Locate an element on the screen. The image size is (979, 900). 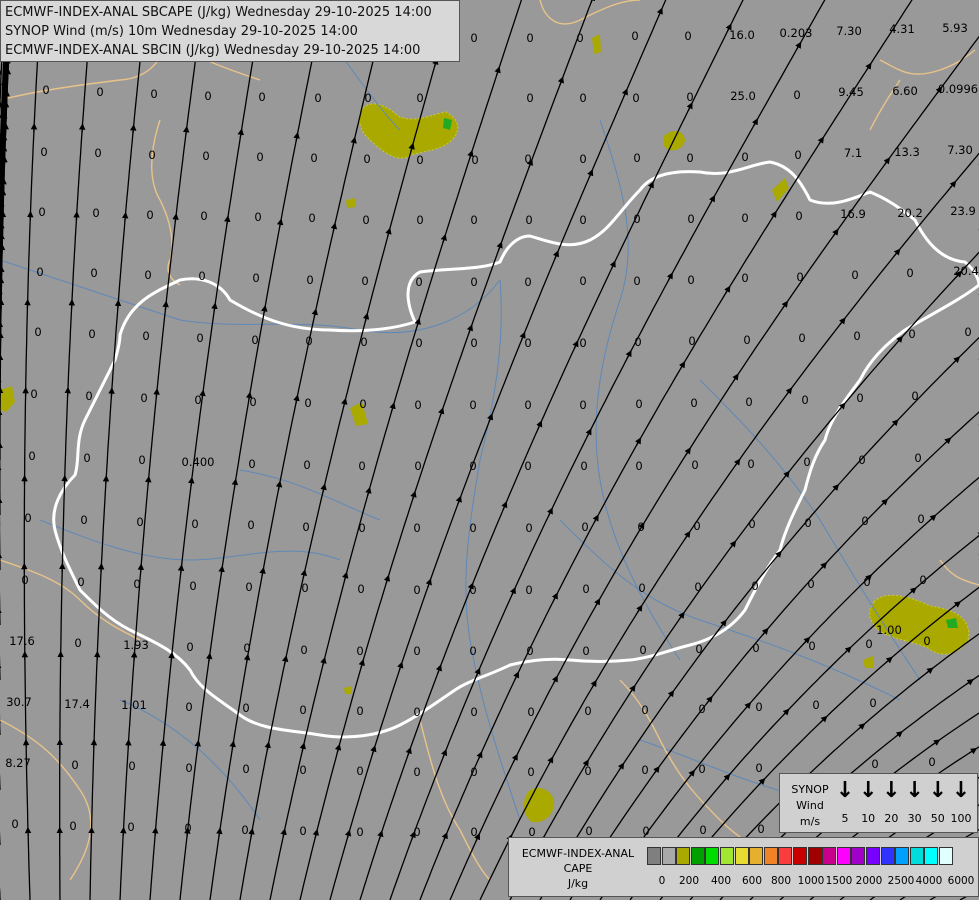
value-label: 0.0996 is located at coordinates (958, 89).